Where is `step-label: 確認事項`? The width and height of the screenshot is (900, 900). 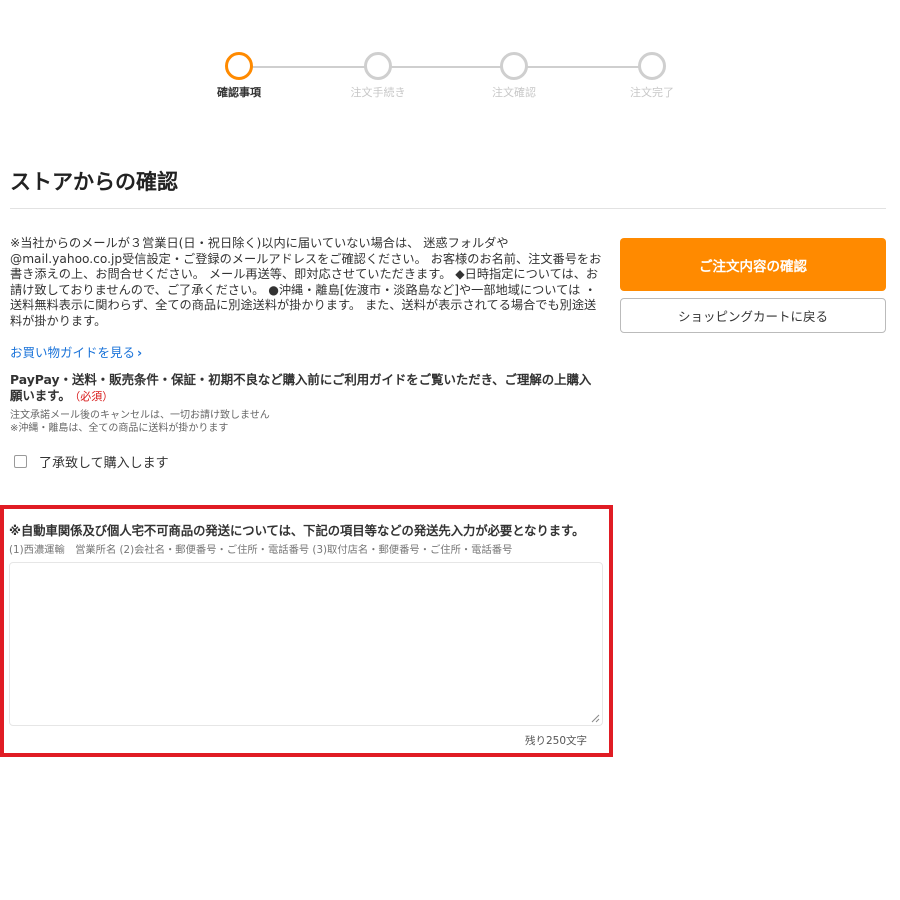 step-label: 確認事項 is located at coordinates (239, 92).